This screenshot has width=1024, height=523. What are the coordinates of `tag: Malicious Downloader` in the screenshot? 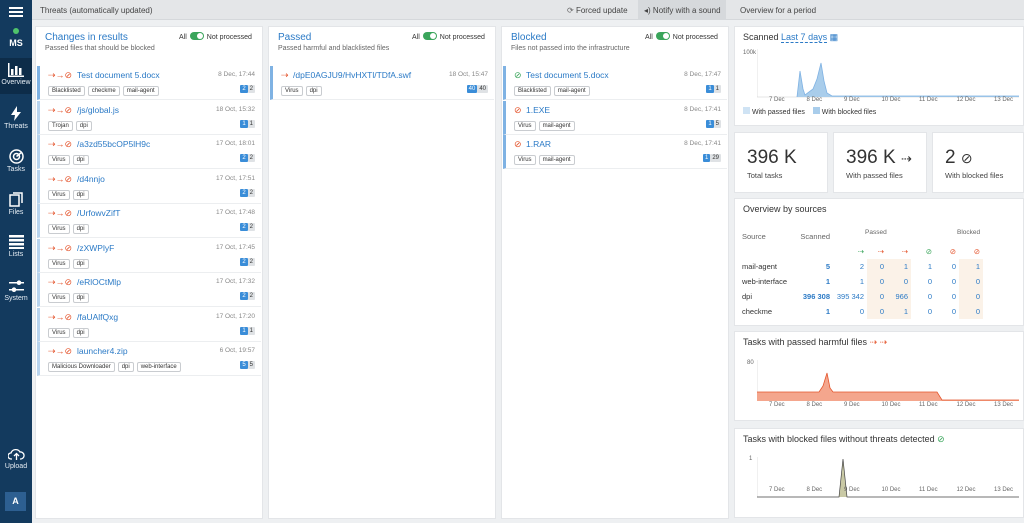 It's located at (81, 367).